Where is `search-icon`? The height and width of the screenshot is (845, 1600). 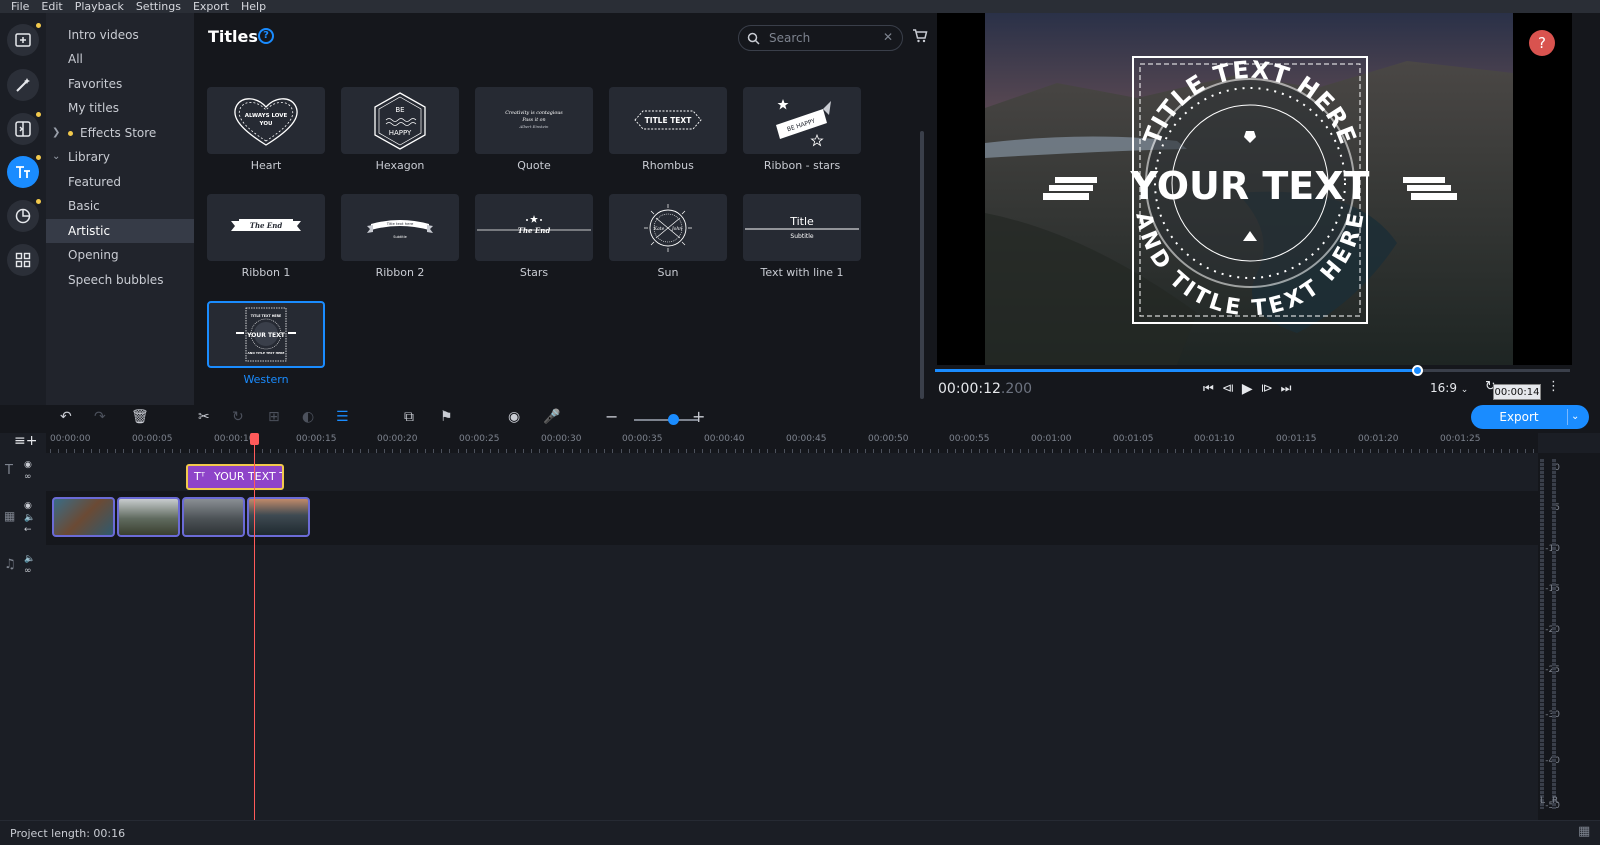
search-icon is located at coordinates (753, 38).